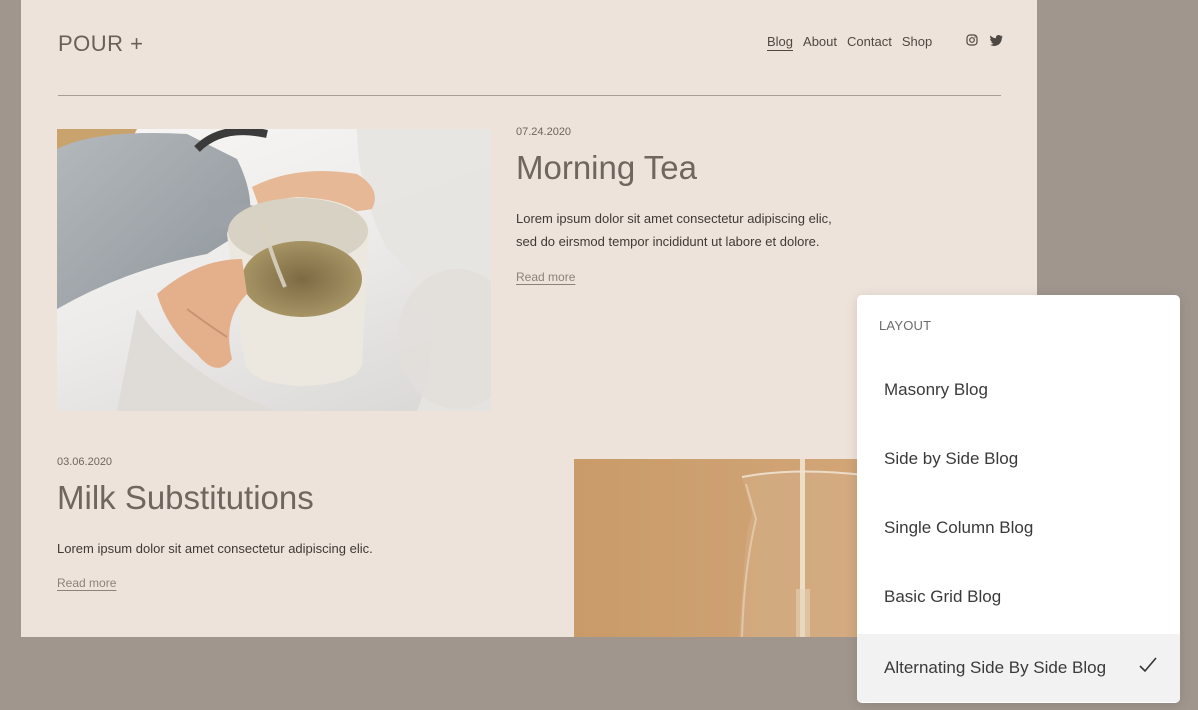 Image resolution: width=1198 pixels, height=710 pixels. I want to click on nav-blog: Blog, so click(780, 41).